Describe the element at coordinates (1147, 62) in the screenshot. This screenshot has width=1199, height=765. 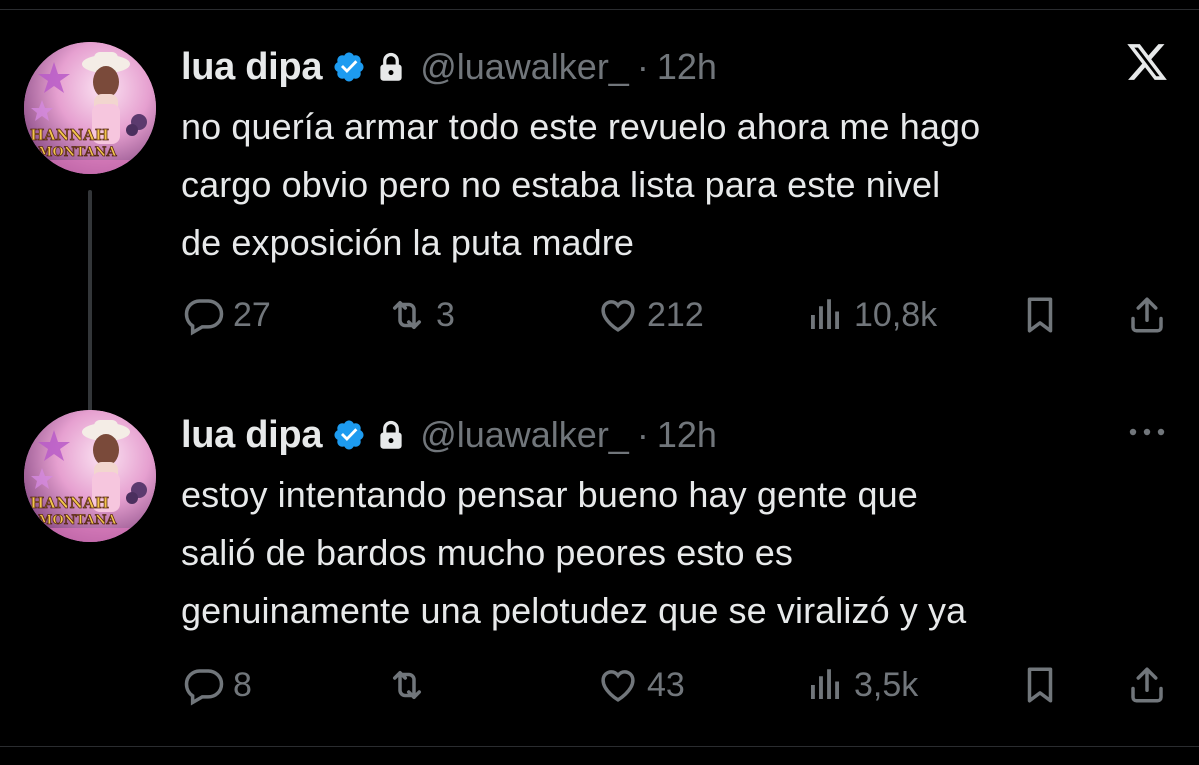
I see `x-logo-icon` at that location.